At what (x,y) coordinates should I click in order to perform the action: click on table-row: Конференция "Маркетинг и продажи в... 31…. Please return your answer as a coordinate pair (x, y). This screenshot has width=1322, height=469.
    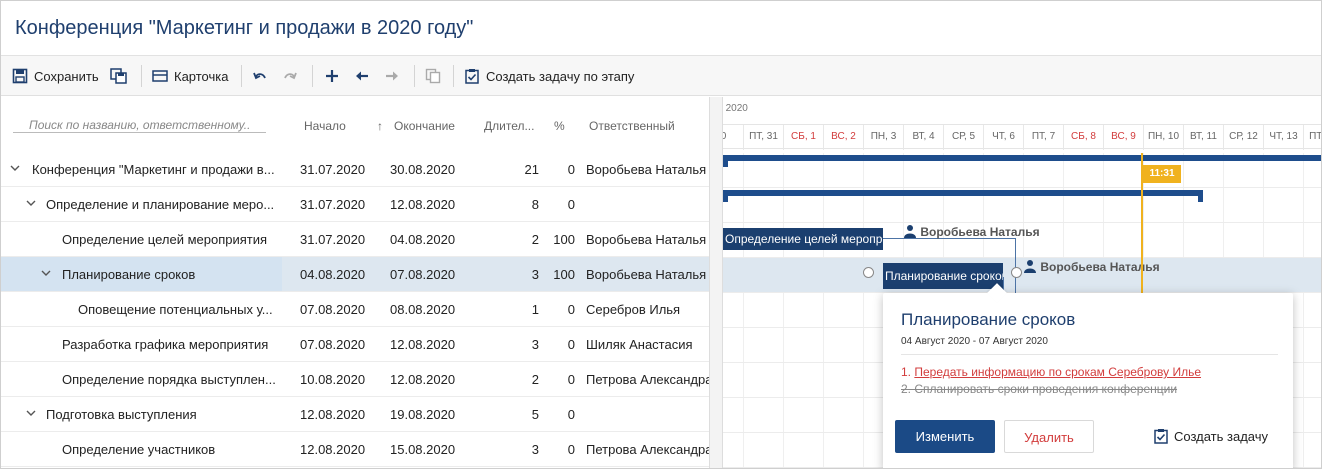
    Looking at the image, I should click on (355, 169).